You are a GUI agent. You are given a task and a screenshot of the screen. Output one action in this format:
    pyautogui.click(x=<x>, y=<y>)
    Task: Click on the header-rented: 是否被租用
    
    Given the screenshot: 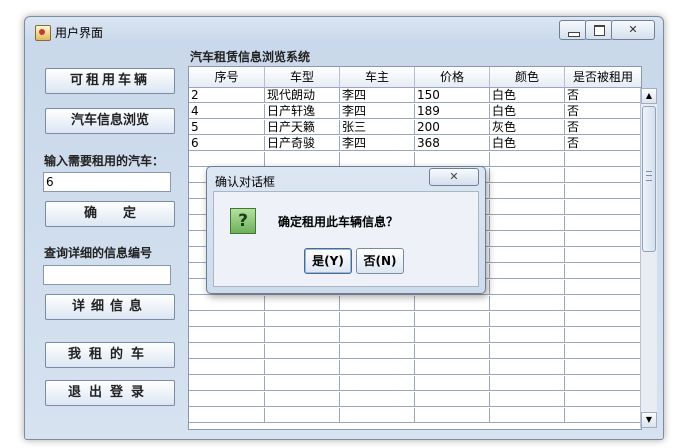 What is the action you would take?
    pyautogui.click(x=603, y=77)
    